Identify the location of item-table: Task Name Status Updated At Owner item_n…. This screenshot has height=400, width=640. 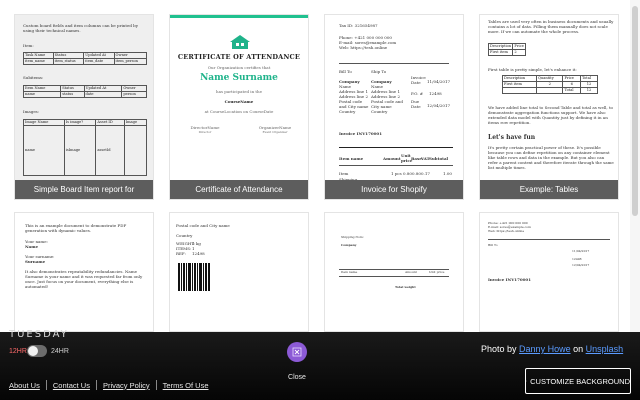
(85, 58).